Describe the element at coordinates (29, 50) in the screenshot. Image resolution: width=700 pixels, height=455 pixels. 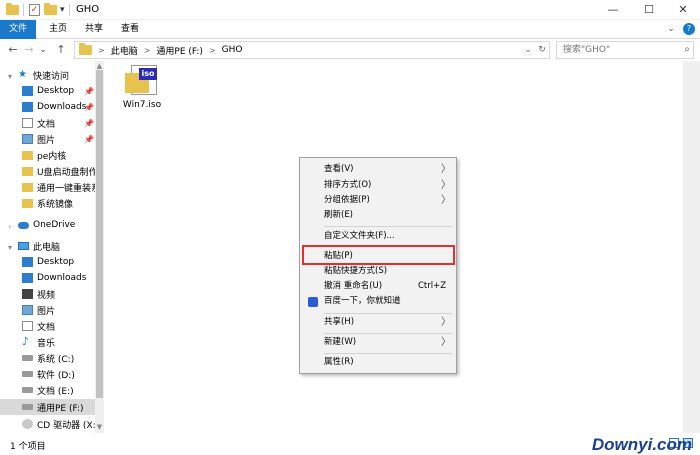
I see `forward-button: →` at that location.